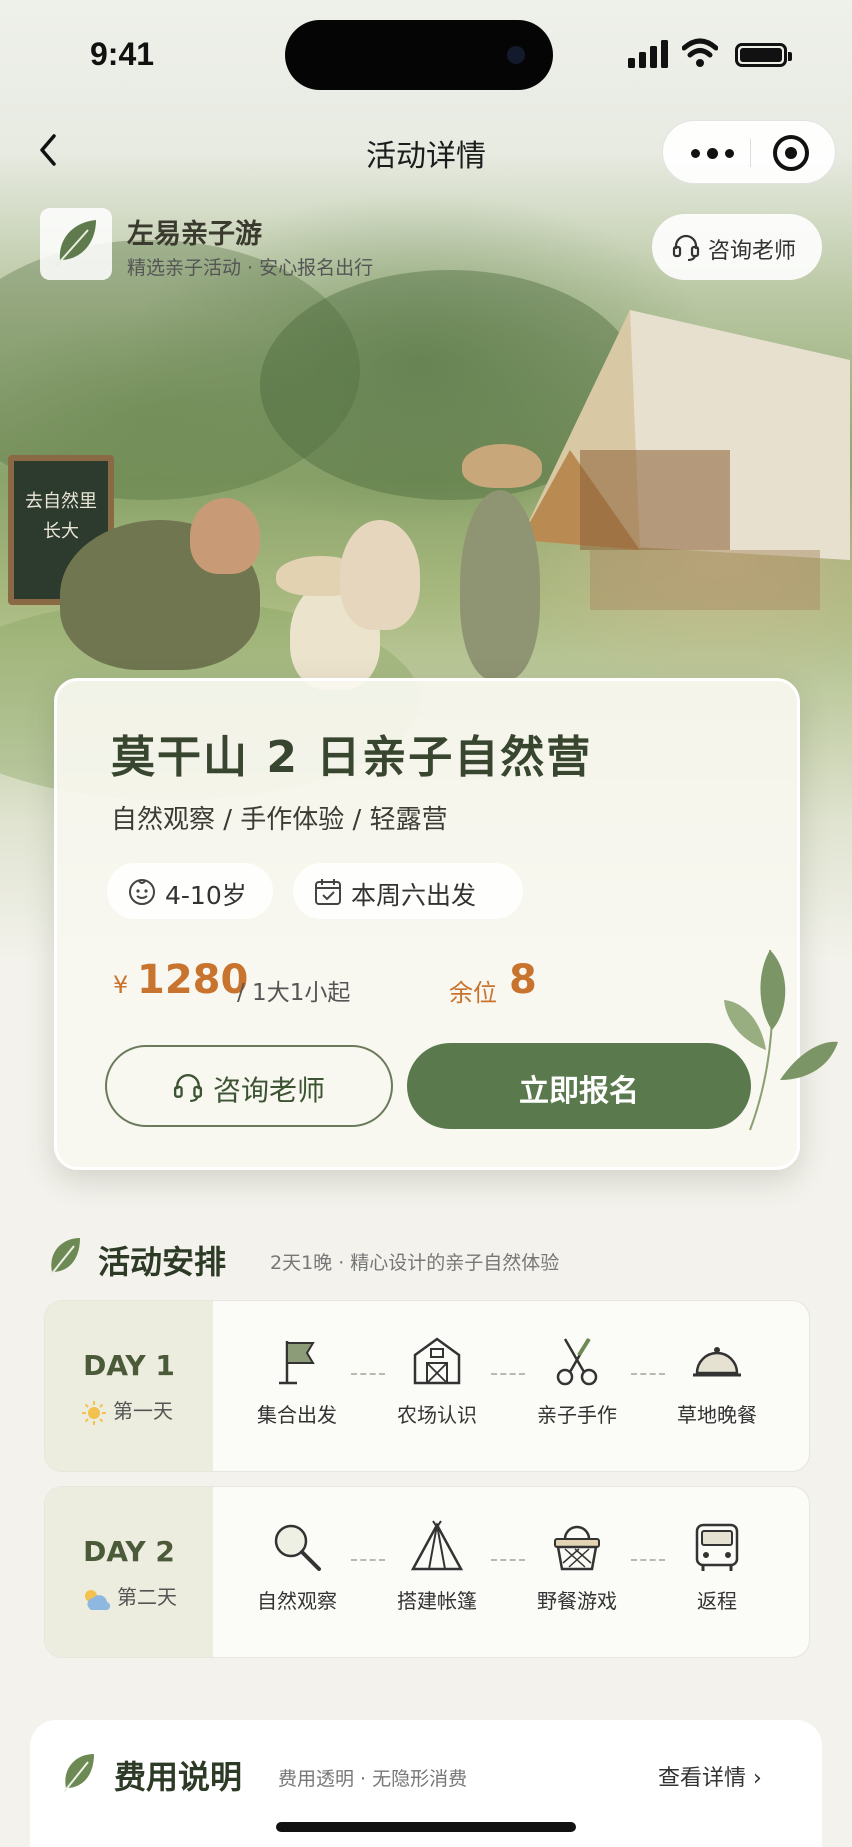  Describe the element at coordinates (121, 985) in the screenshot. I see `currency-symbol: ¥` at that location.